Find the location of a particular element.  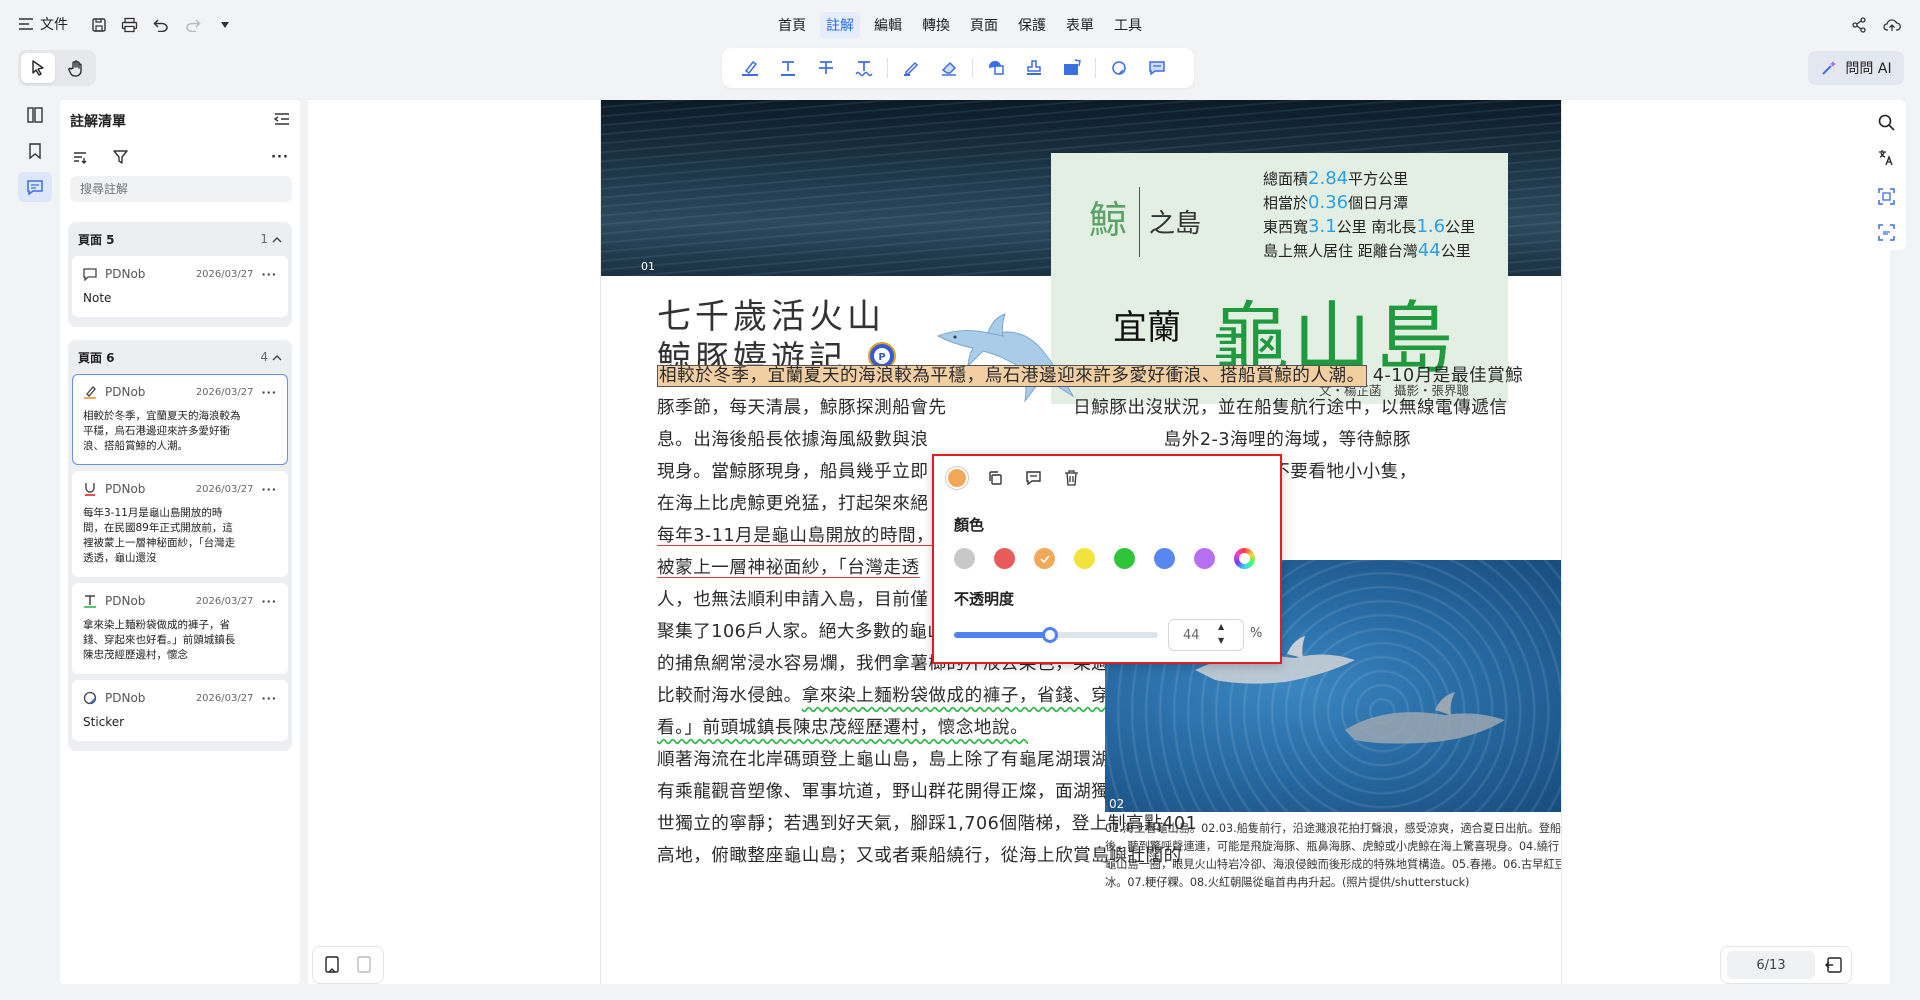

group-header: 頁面 5 1 is located at coordinates (180, 239).